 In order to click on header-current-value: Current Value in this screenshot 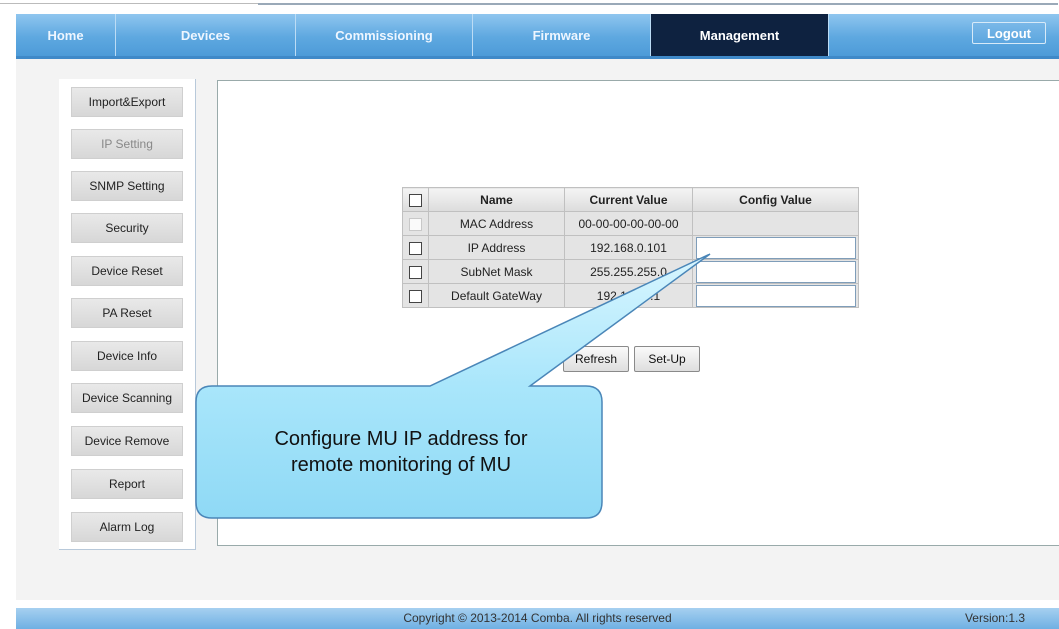, I will do `click(628, 199)`.